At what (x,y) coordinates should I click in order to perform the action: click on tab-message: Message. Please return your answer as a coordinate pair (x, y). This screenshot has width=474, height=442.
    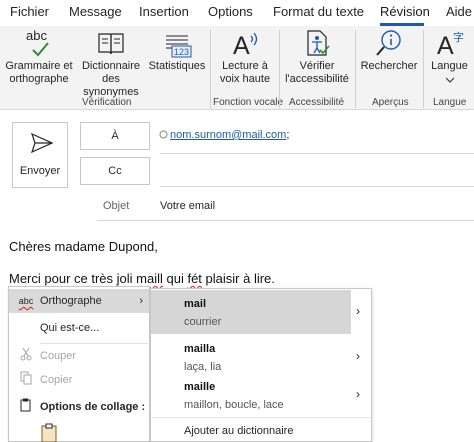
    Looking at the image, I should click on (95, 11).